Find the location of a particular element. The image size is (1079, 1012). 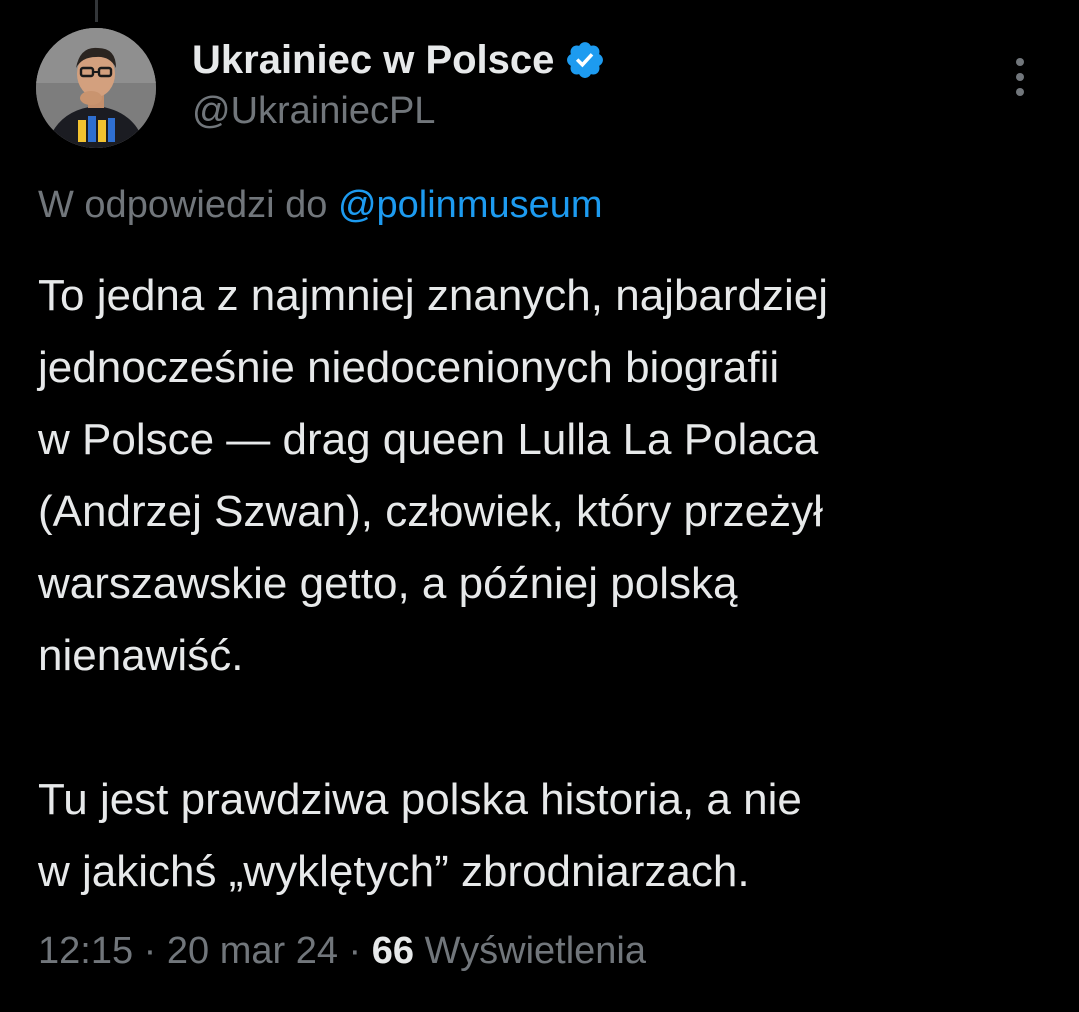

reply-context: W odpowiedzi do @polinmuseum is located at coordinates (320, 205).